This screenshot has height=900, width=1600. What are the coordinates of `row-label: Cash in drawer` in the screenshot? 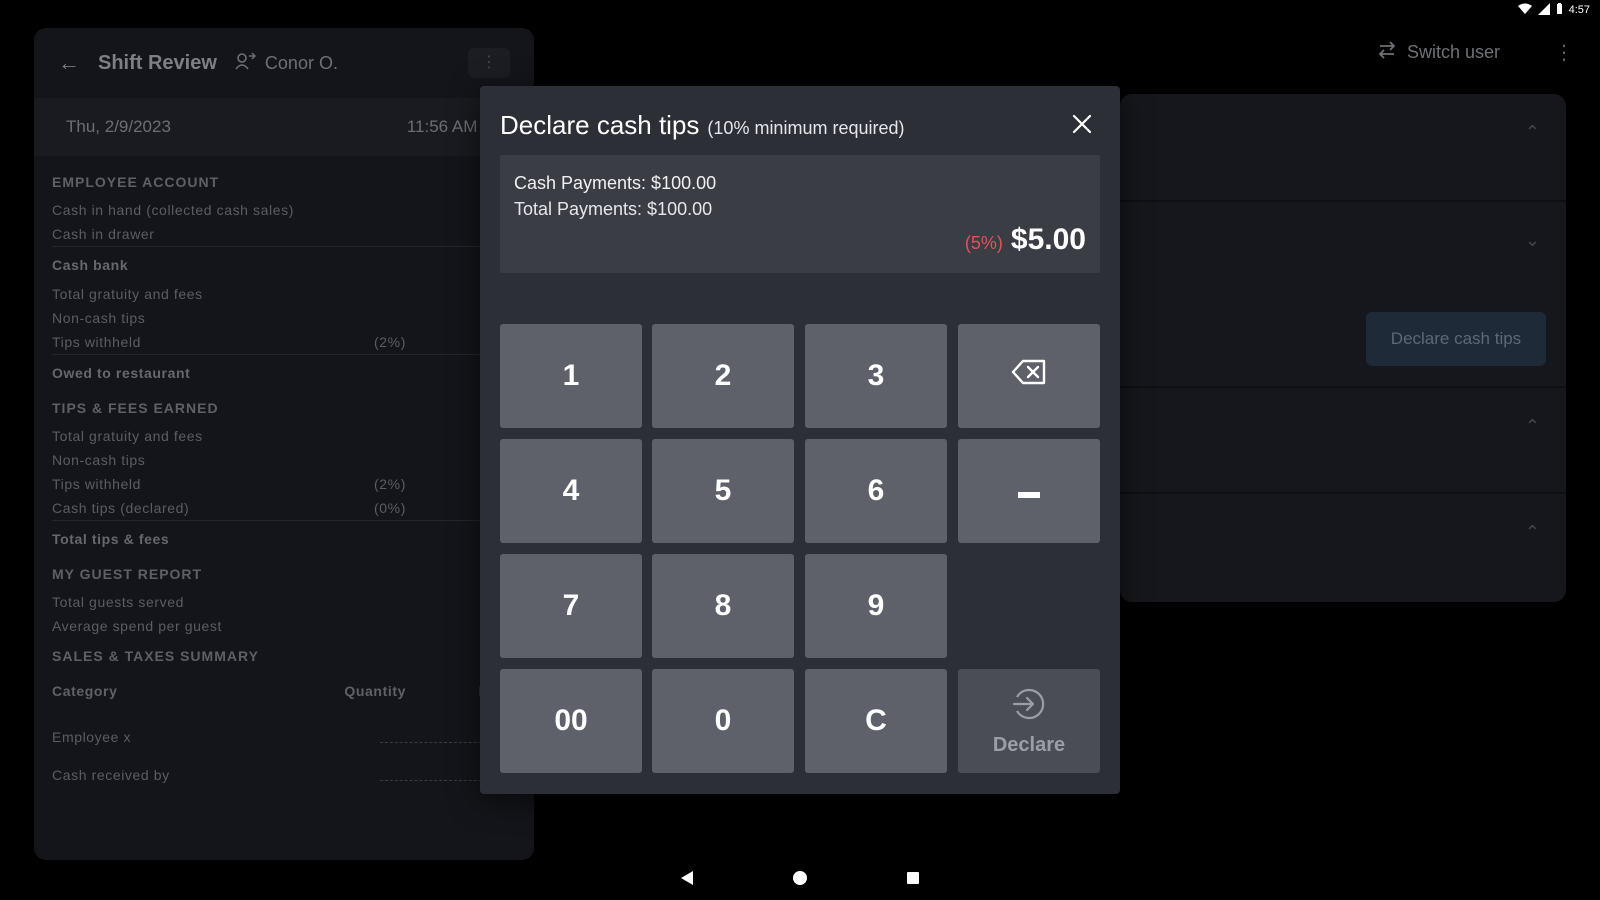 It's located at (103, 234).